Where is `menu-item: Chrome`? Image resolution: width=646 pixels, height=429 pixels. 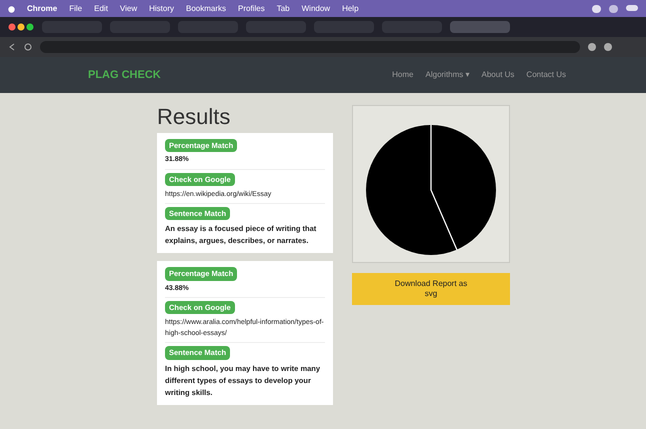
menu-item: Chrome is located at coordinates (42, 8).